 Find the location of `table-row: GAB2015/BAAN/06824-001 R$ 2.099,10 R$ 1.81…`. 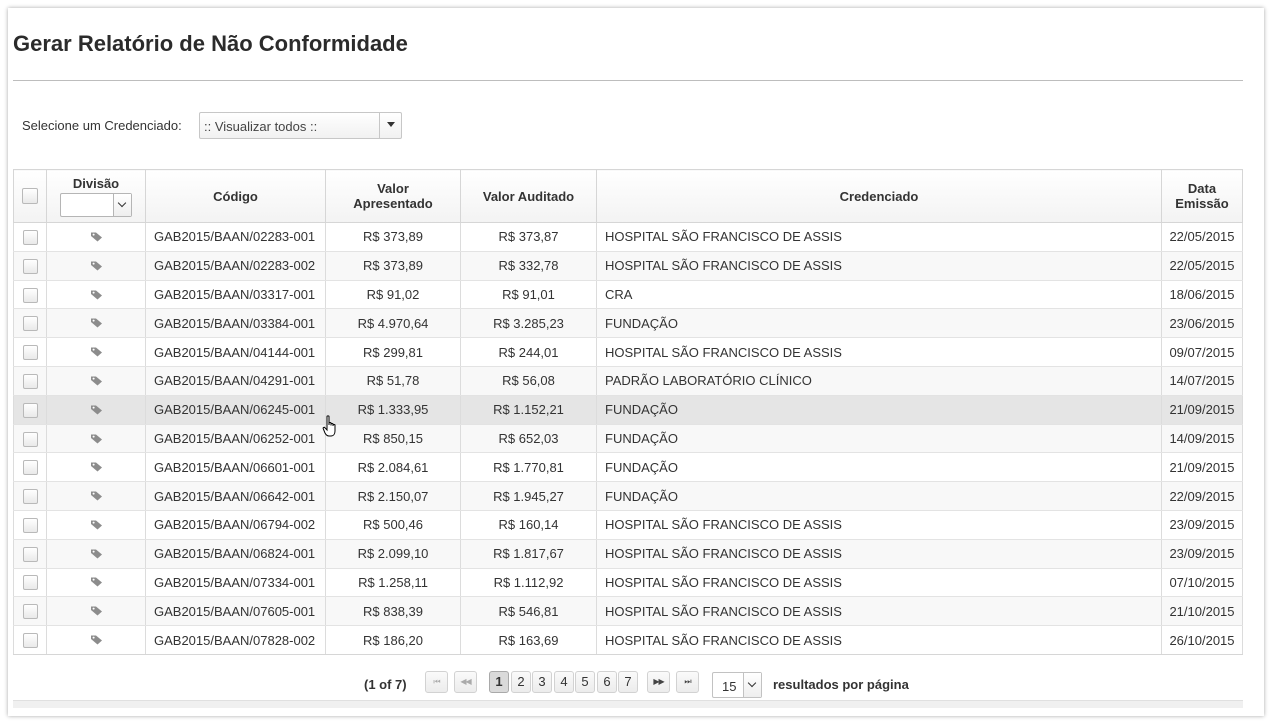

table-row: GAB2015/BAAN/06824-001 R$ 2.099,10 R$ 1.81… is located at coordinates (628, 554).